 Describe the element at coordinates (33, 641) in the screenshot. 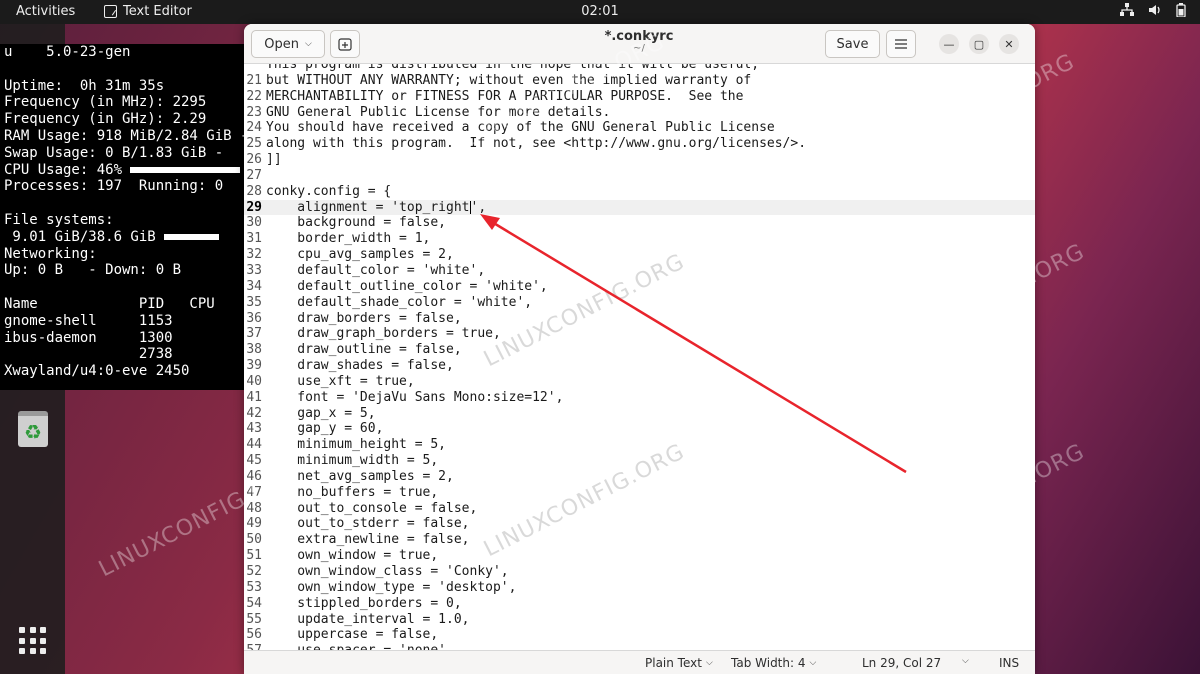

I see `show-apps-button` at that location.